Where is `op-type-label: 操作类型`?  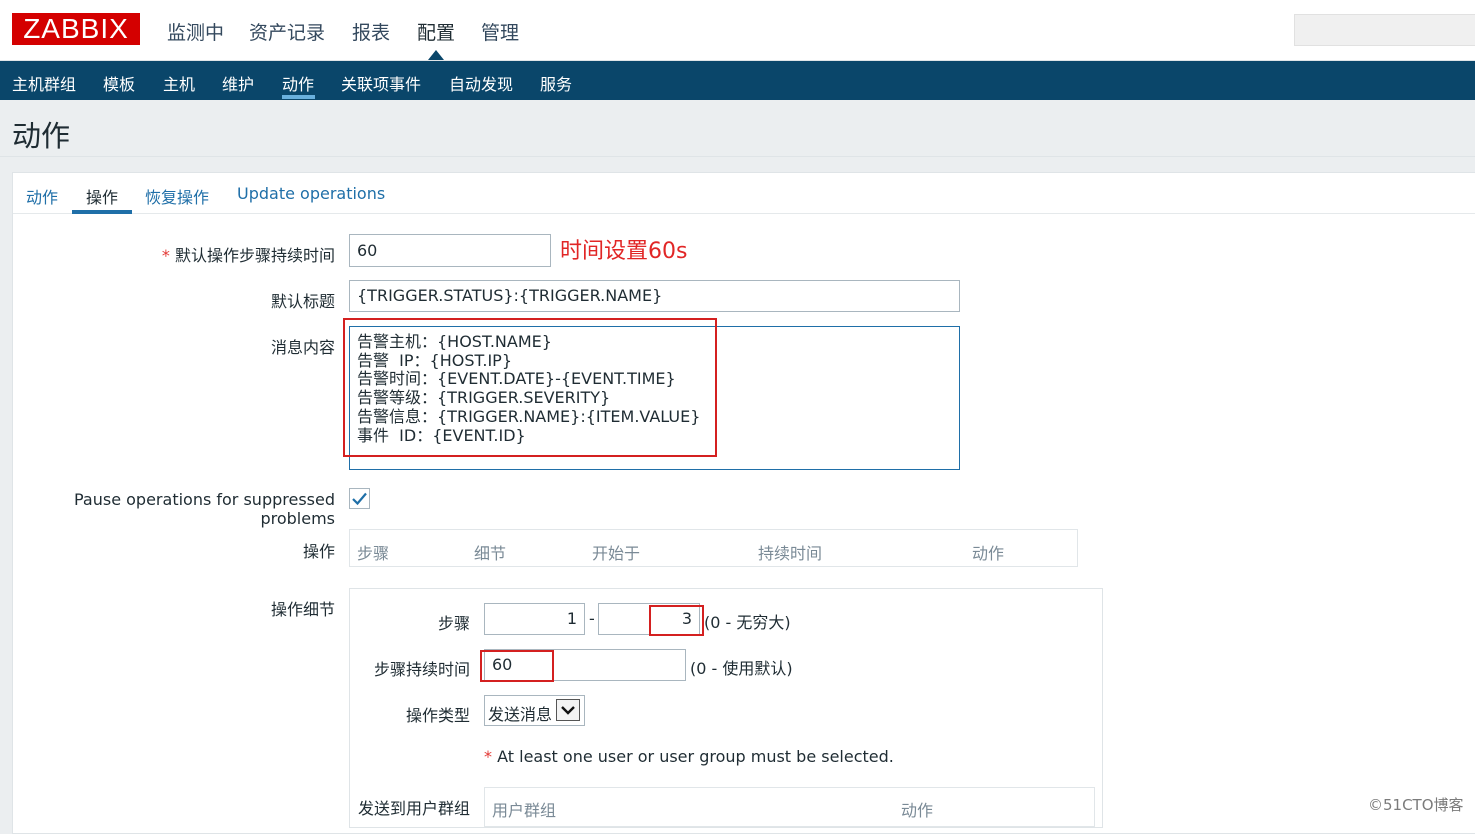 op-type-label: 操作类型 is located at coordinates (437, 715).